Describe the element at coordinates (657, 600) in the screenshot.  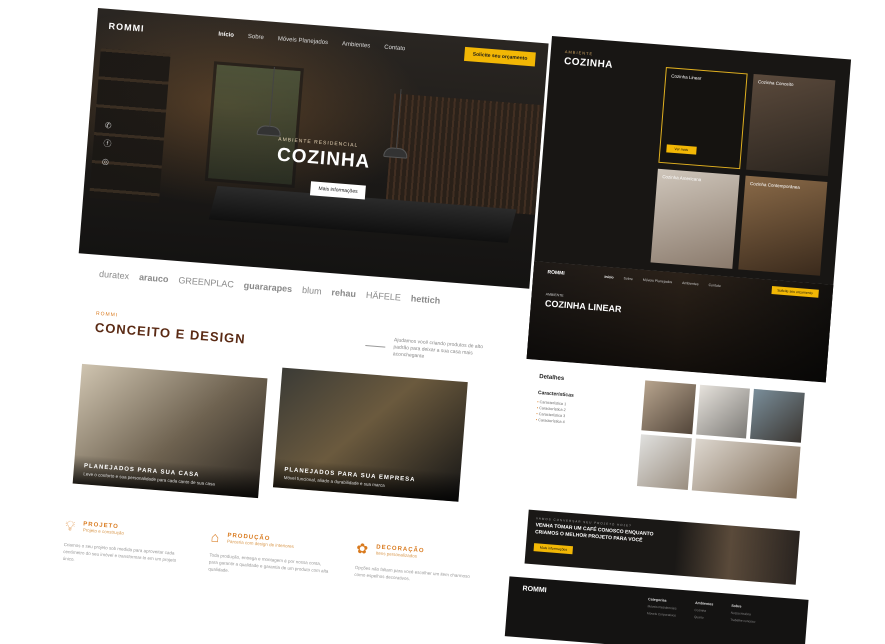
I see `footer-heading: Categorias` at that location.